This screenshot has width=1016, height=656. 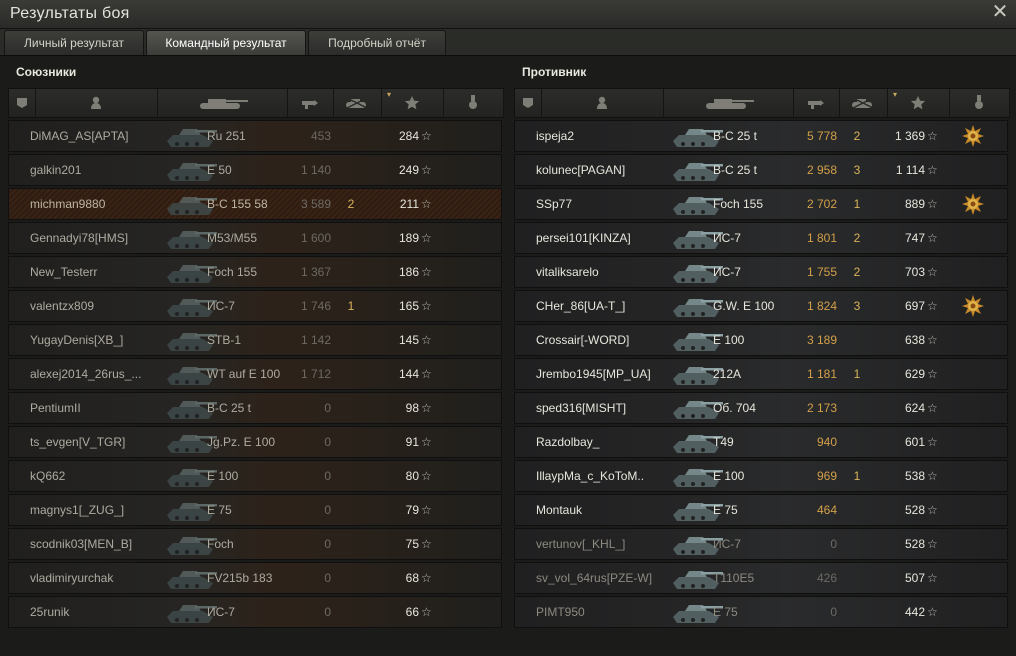 I want to click on ally-row: valentzx809 ИС-7 1 746 1 165 ☆, so click(x=255, y=306).